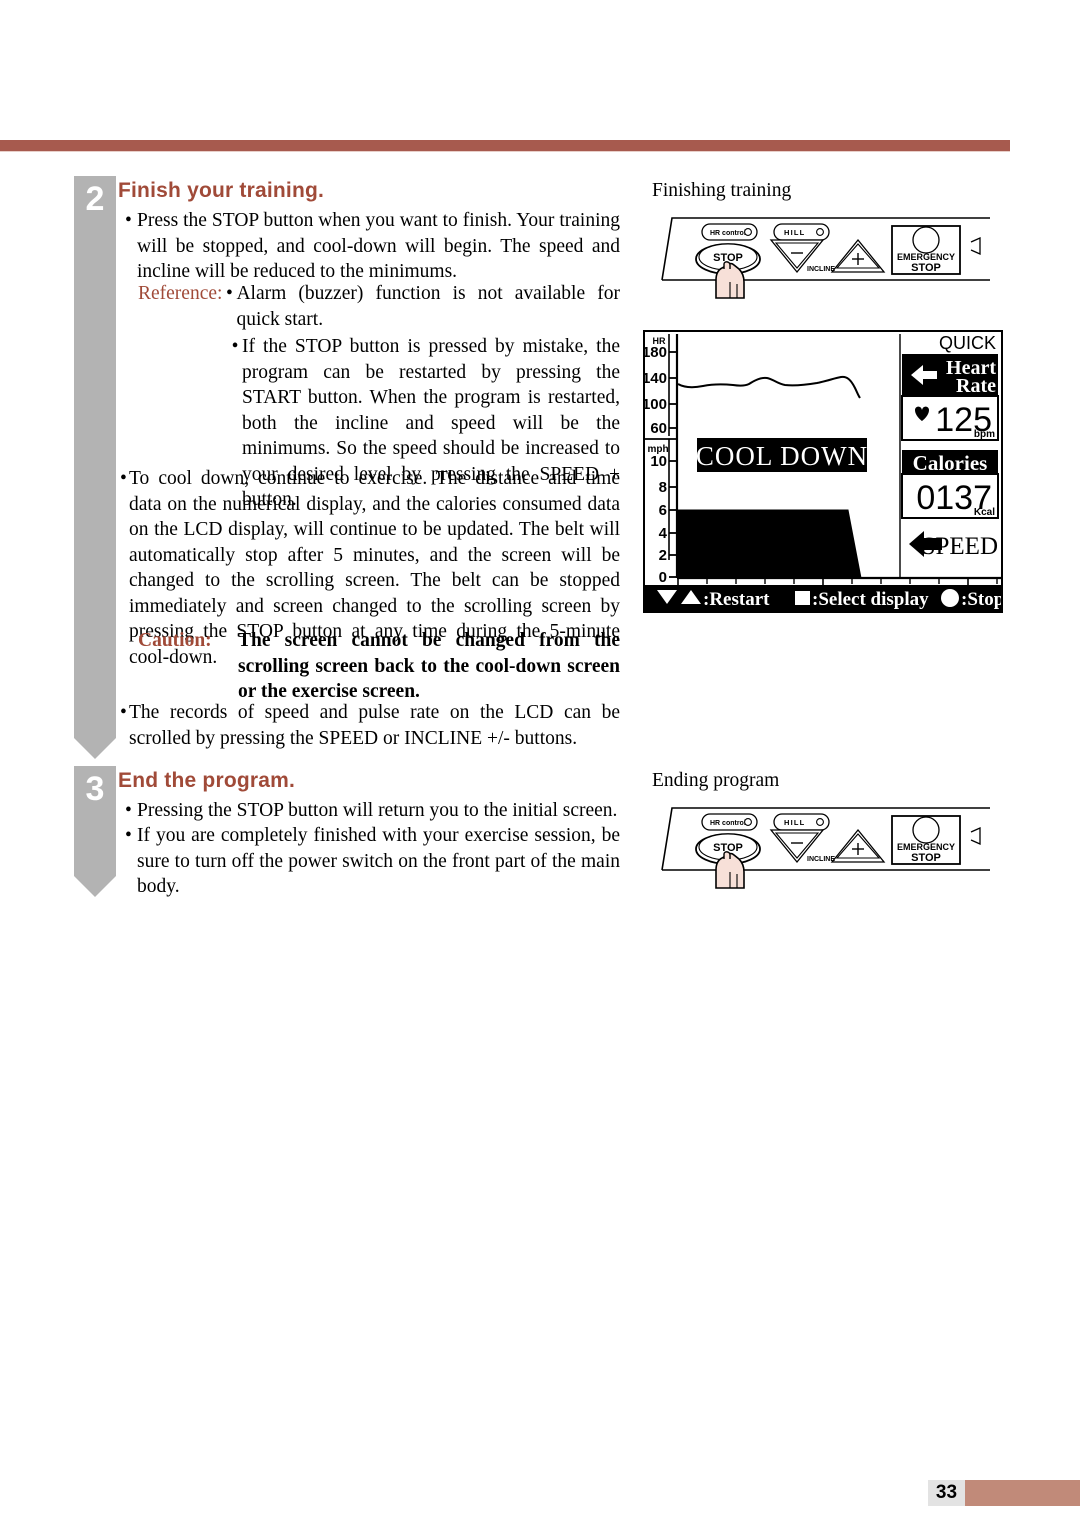  I want to click on square-icon, so click(802, 598).